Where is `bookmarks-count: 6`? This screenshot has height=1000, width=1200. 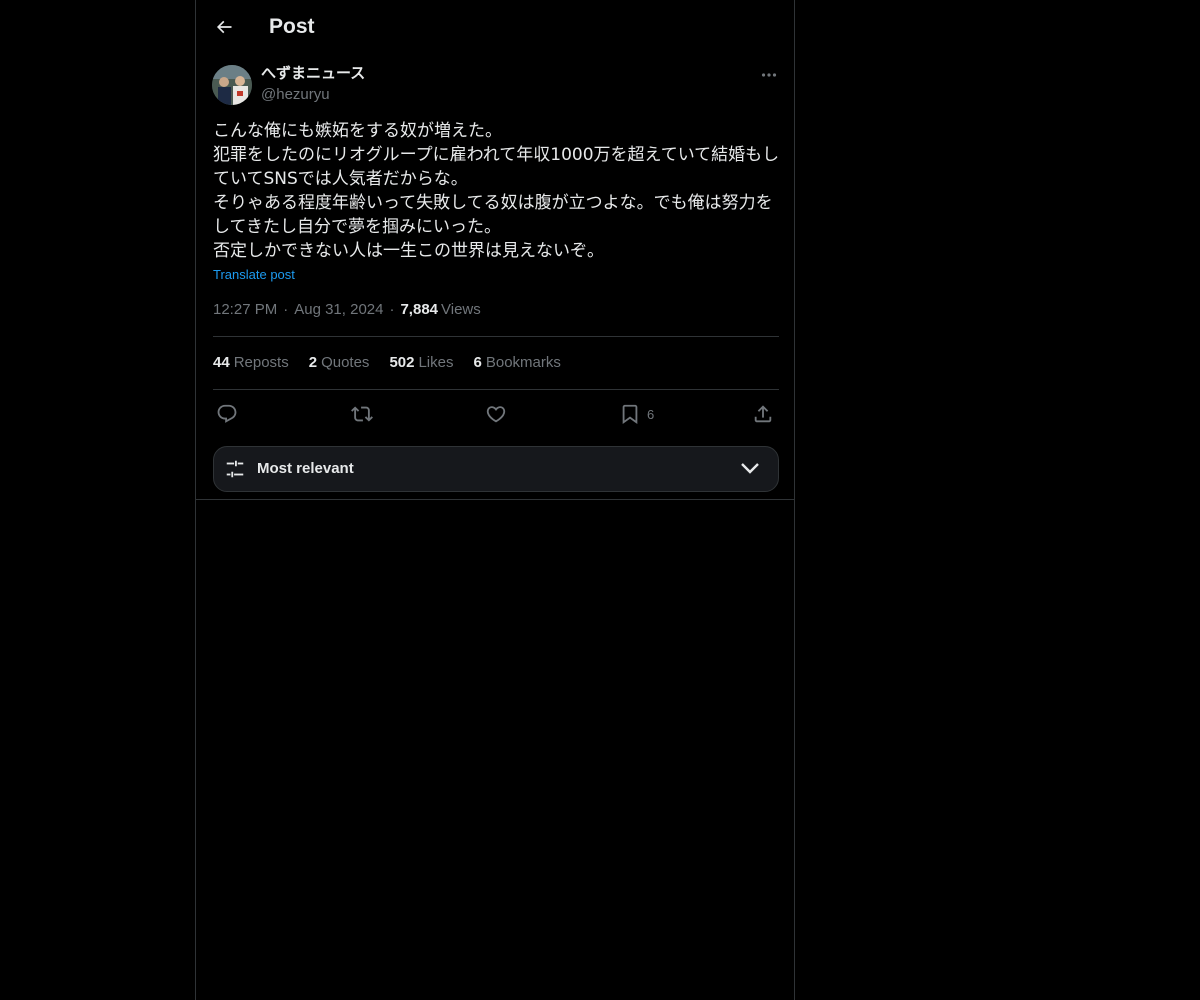 bookmarks-count: 6 is located at coordinates (477, 362).